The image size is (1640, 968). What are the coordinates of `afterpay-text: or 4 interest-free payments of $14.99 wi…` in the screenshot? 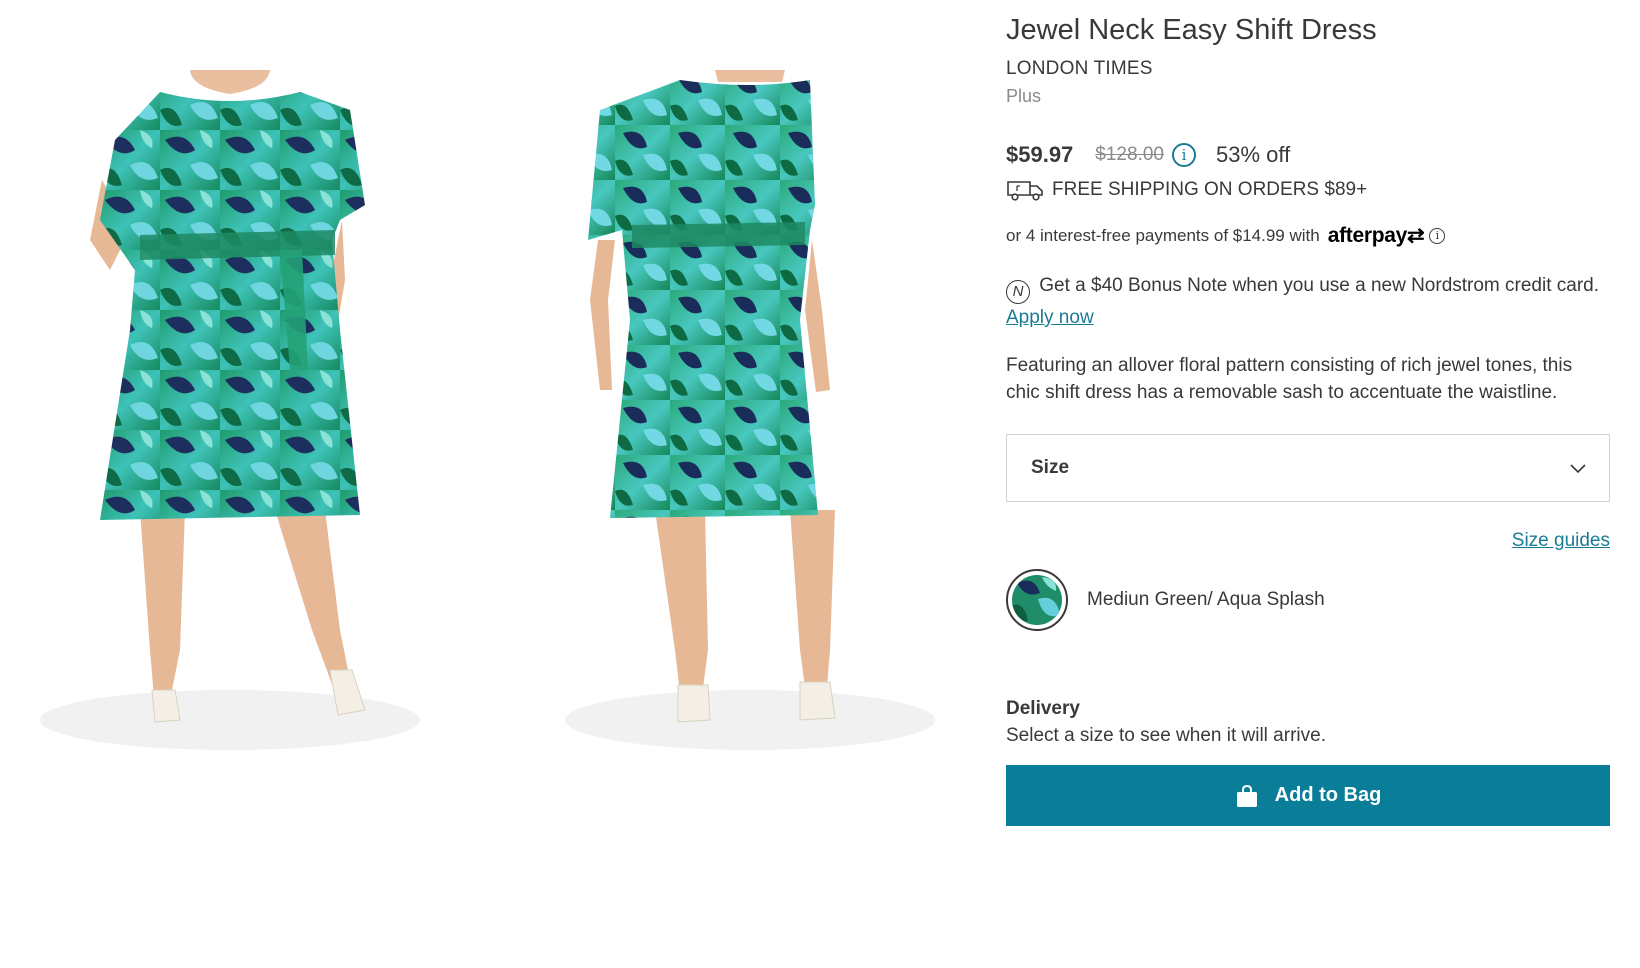 It's located at (1163, 235).